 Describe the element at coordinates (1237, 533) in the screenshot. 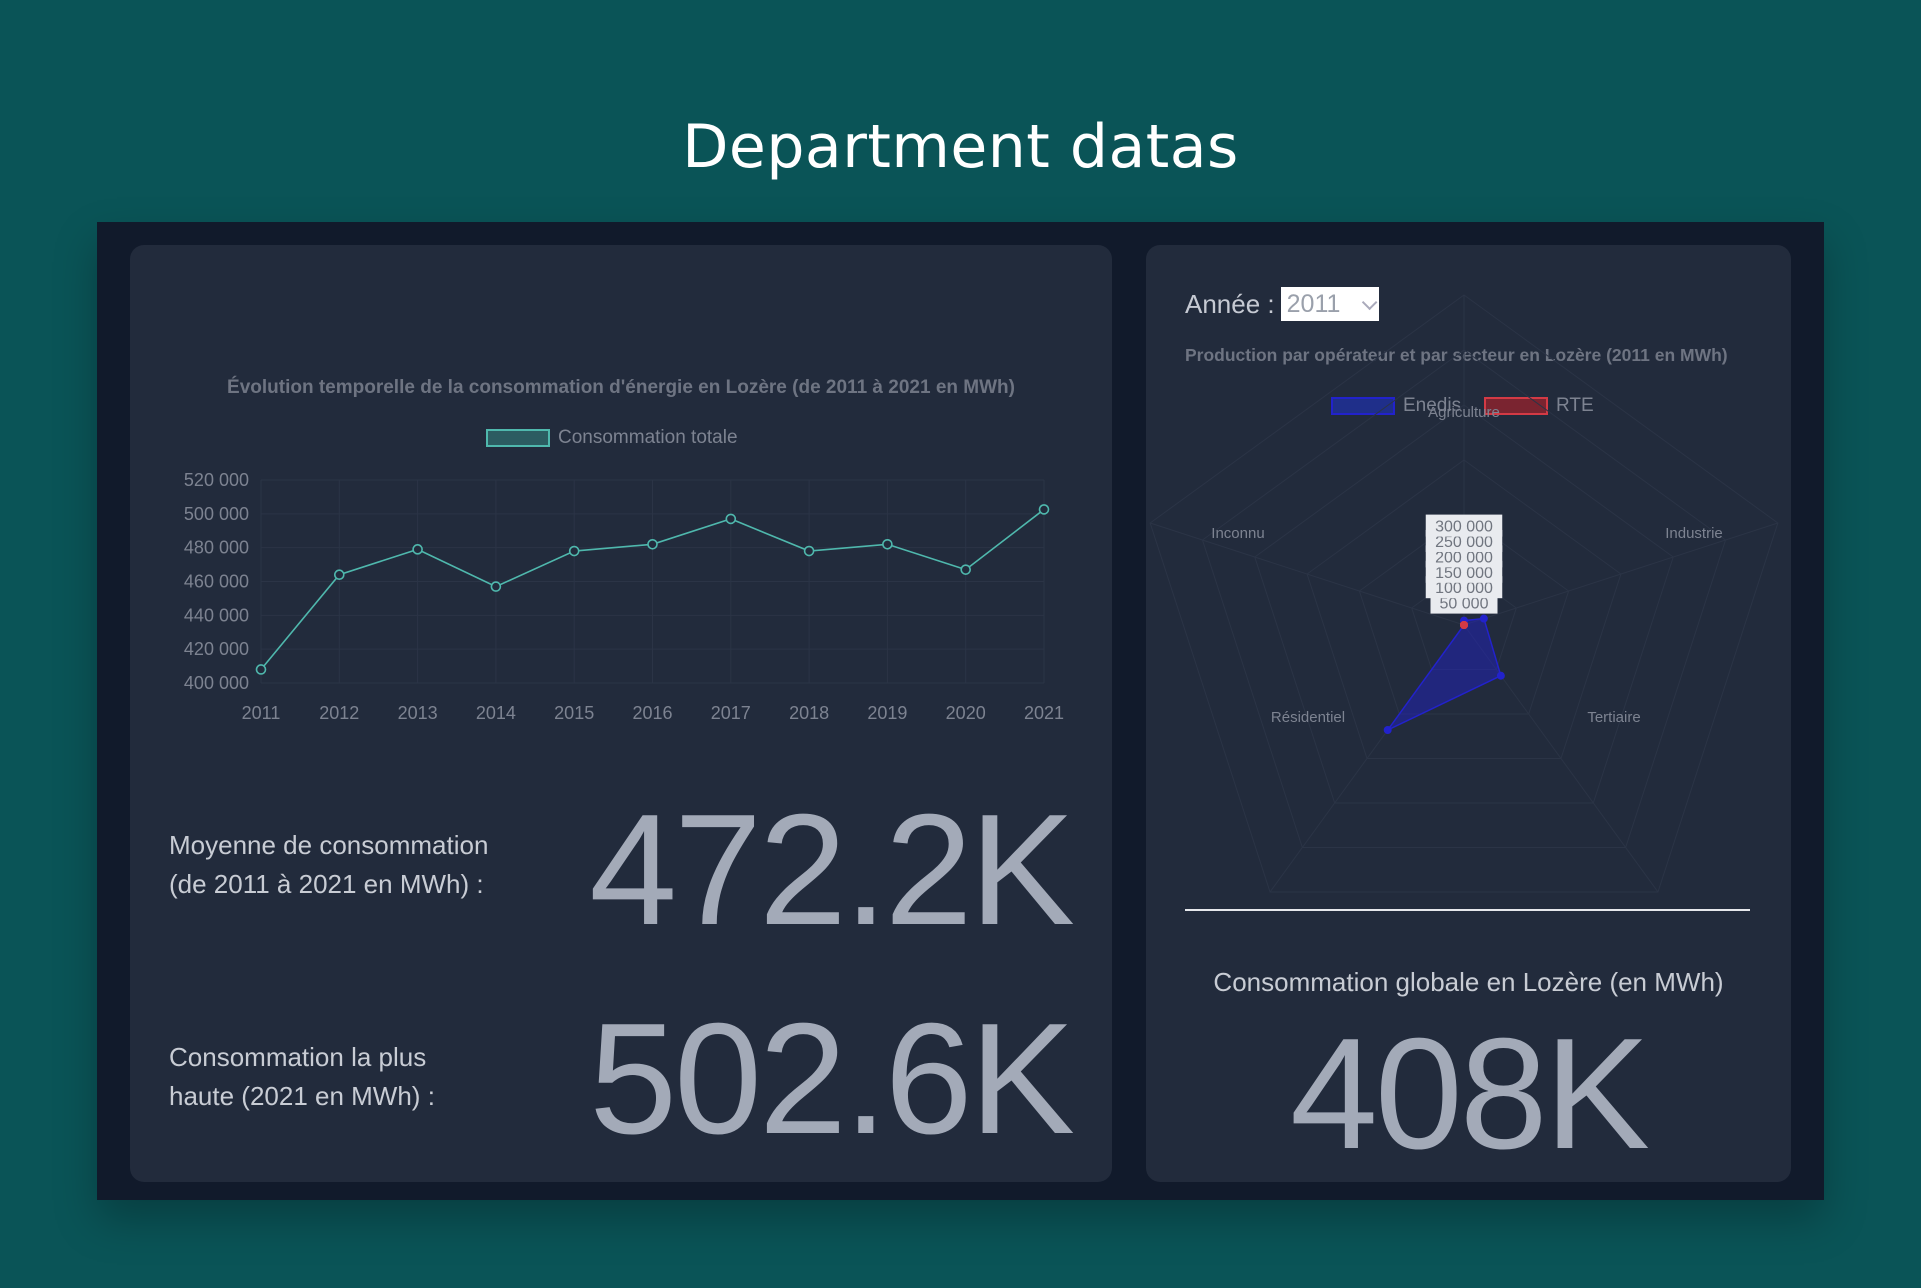

I see `radar-axis-label: Inconnu` at that location.